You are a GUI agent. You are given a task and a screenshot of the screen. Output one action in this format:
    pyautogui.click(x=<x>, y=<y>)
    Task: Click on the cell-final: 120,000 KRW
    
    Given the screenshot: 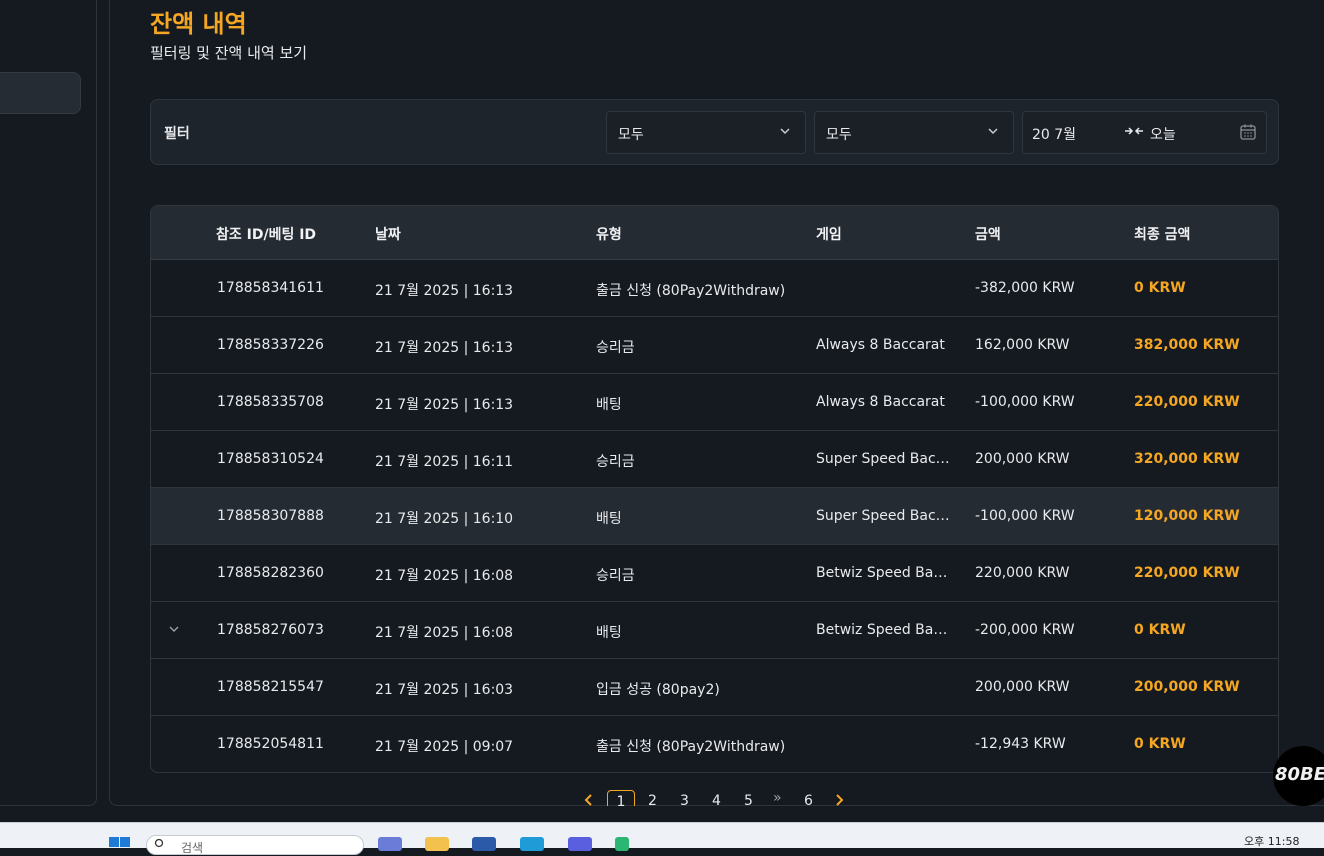 What is the action you would take?
    pyautogui.click(x=1187, y=516)
    